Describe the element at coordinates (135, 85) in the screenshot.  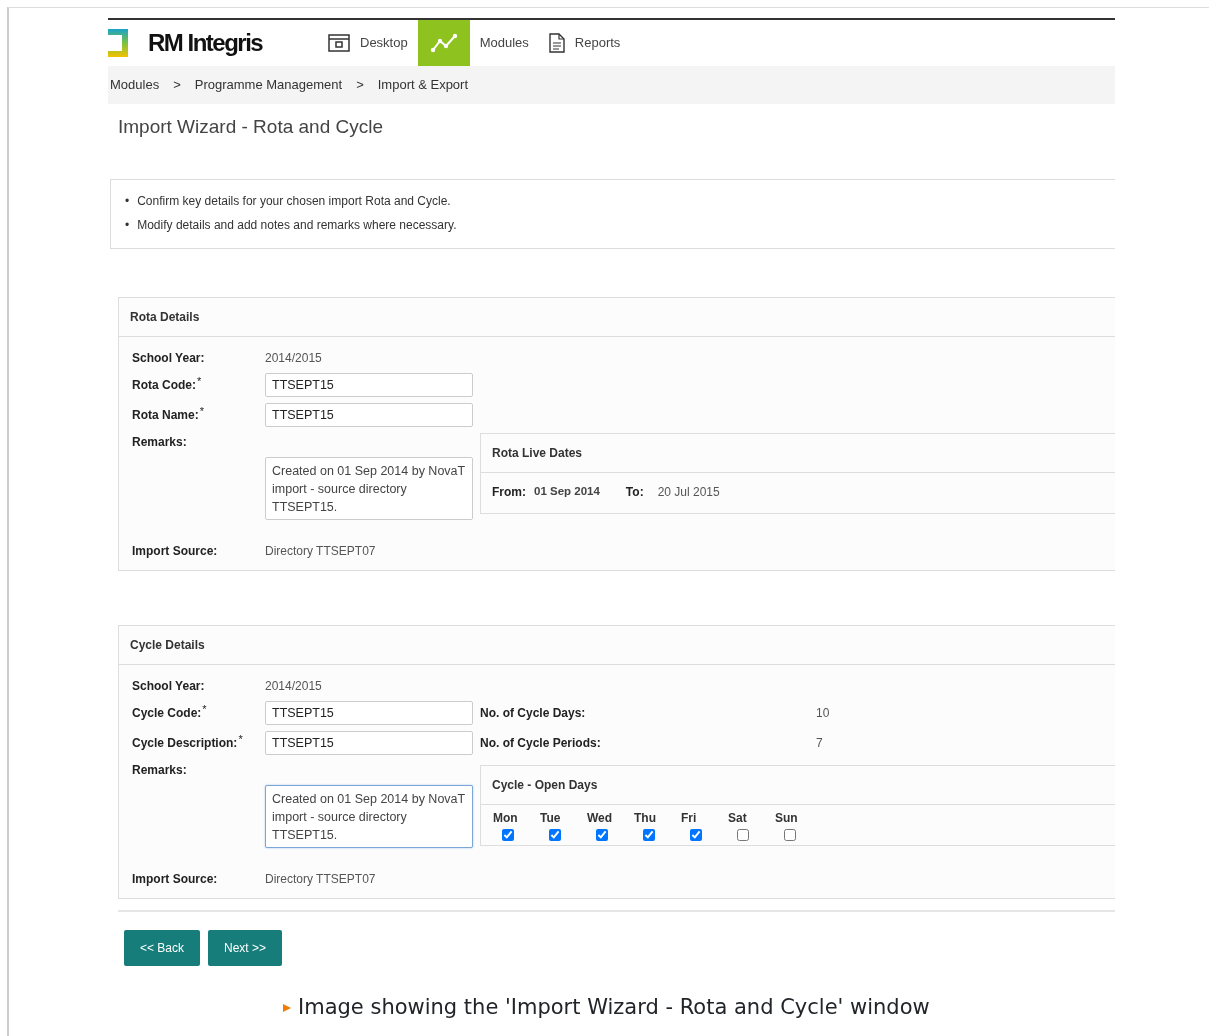
I see `breadcrumb-link: Modules` at that location.